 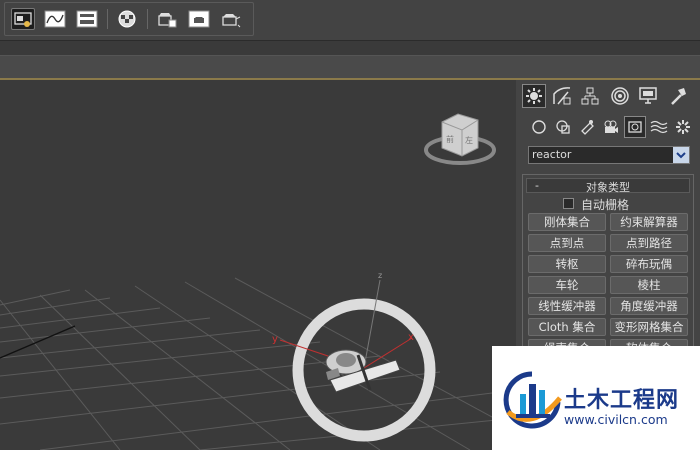 What do you see at coordinates (411, 337) in the screenshot?
I see `x-axis-label: x` at bounding box center [411, 337].